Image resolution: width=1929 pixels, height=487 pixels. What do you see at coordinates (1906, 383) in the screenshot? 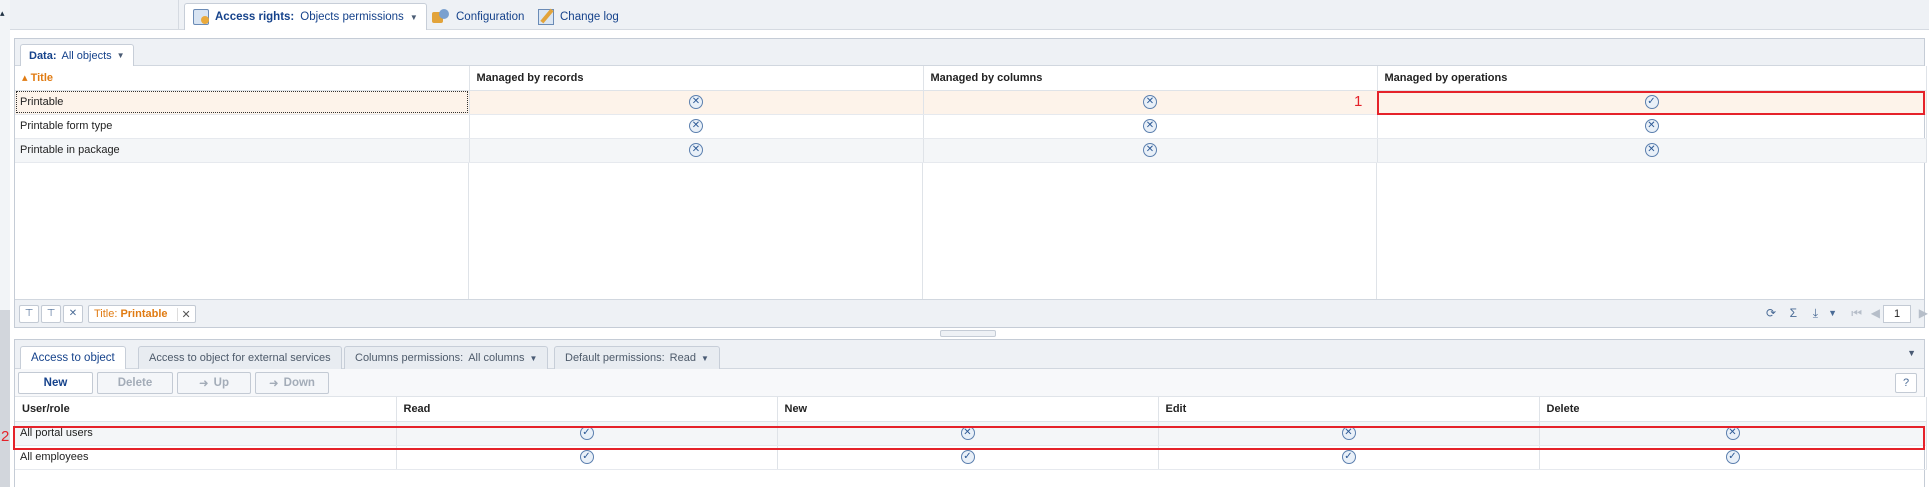
I see `help-button: ?` at bounding box center [1906, 383].